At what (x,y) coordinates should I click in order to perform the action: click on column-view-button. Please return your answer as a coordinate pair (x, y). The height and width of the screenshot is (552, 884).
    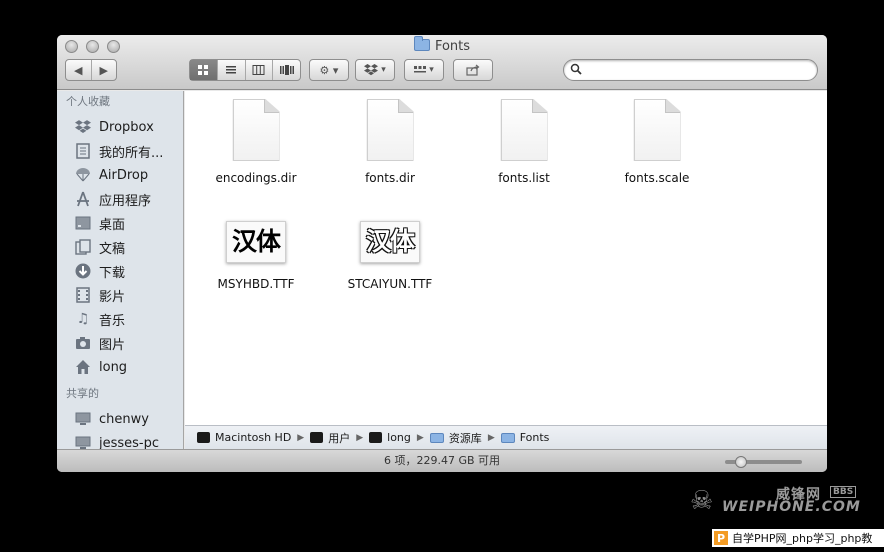
    Looking at the image, I should click on (258, 70).